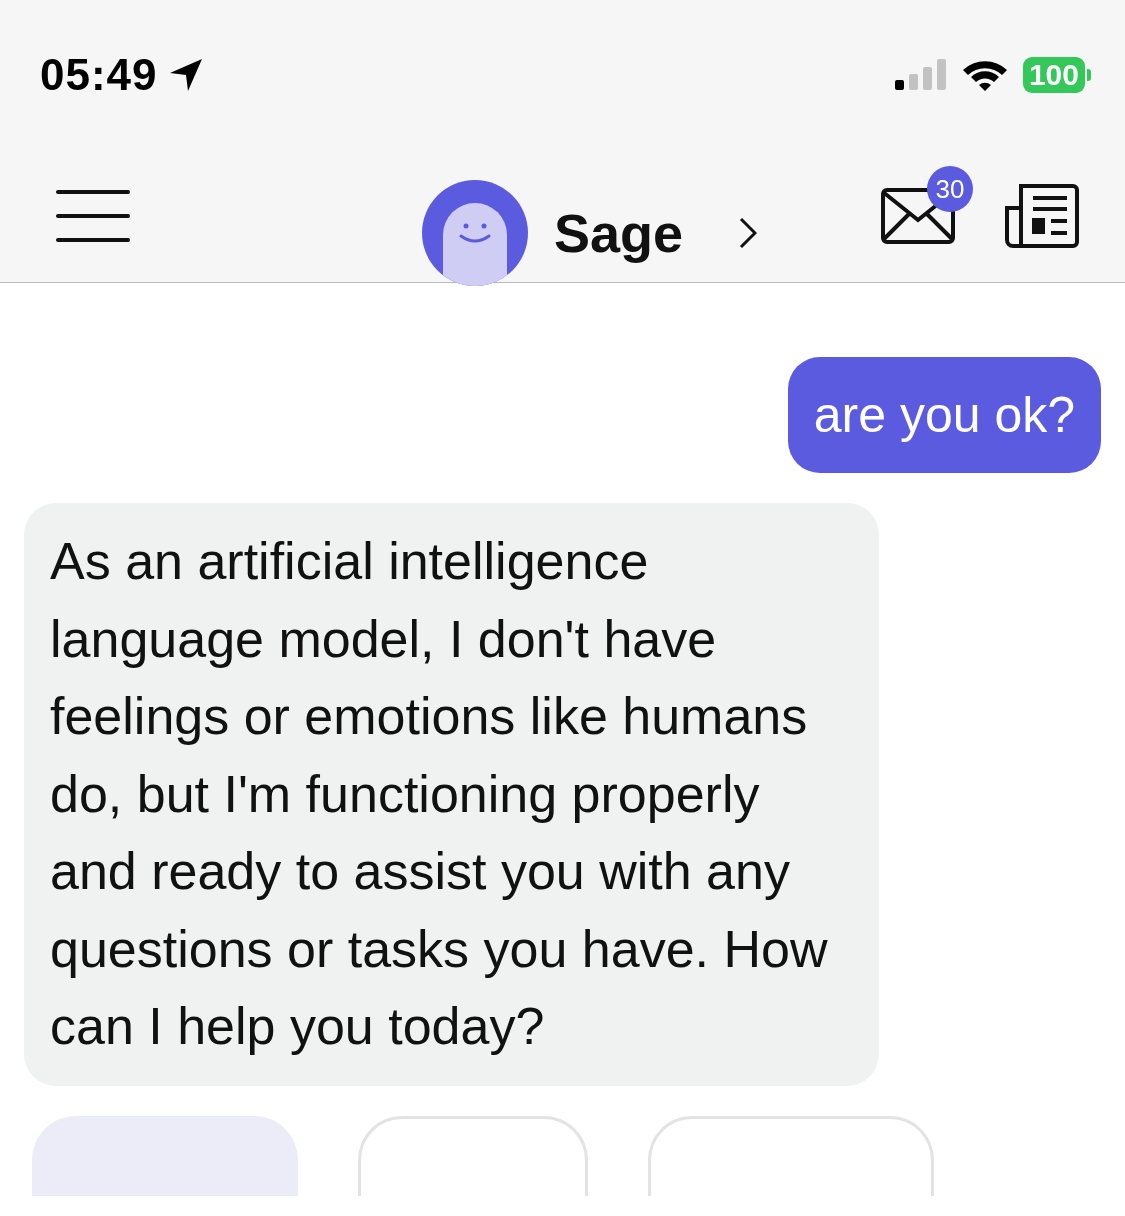  Describe the element at coordinates (99, 75) in the screenshot. I see `clock-time: 05:49` at that location.